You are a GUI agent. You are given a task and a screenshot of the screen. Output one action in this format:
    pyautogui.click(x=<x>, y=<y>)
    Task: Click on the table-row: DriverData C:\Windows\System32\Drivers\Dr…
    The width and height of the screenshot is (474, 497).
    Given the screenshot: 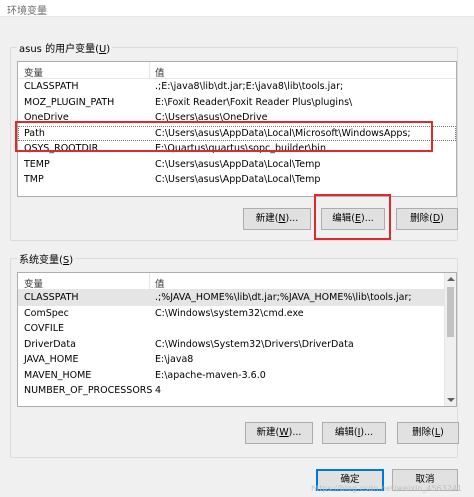 What is the action you would take?
    pyautogui.click(x=237, y=345)
    